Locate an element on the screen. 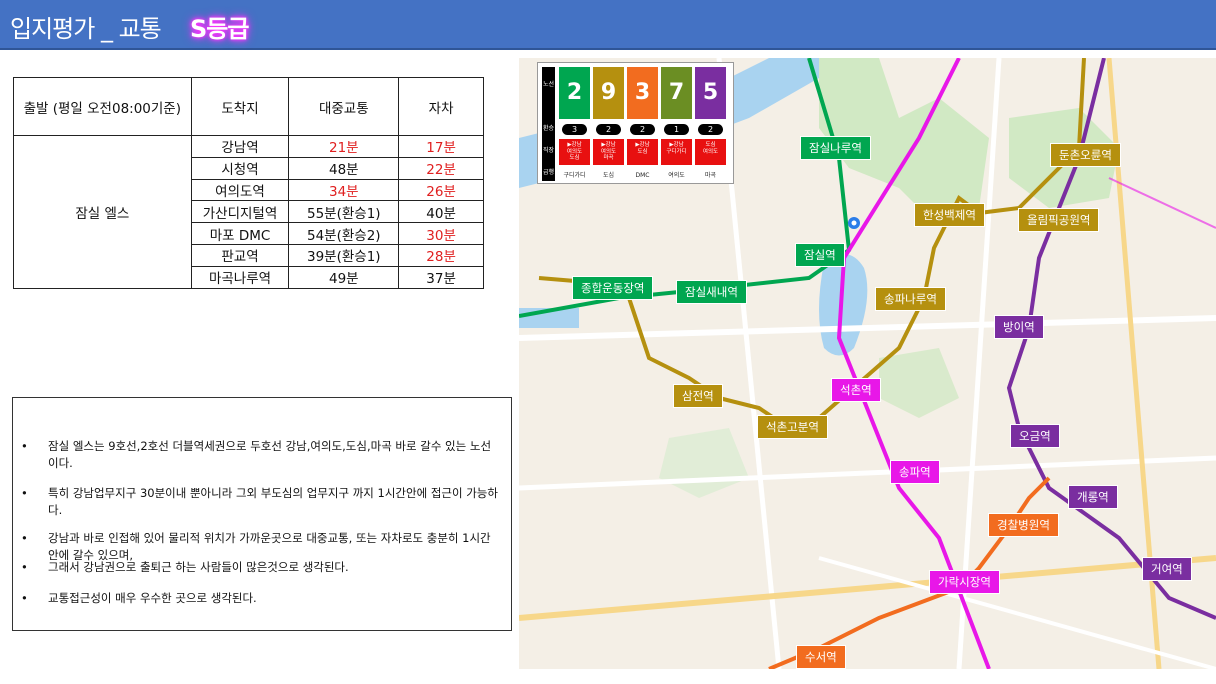 The image size is (1216, 684). line-number: 5 is located at coordinates (710, 93).